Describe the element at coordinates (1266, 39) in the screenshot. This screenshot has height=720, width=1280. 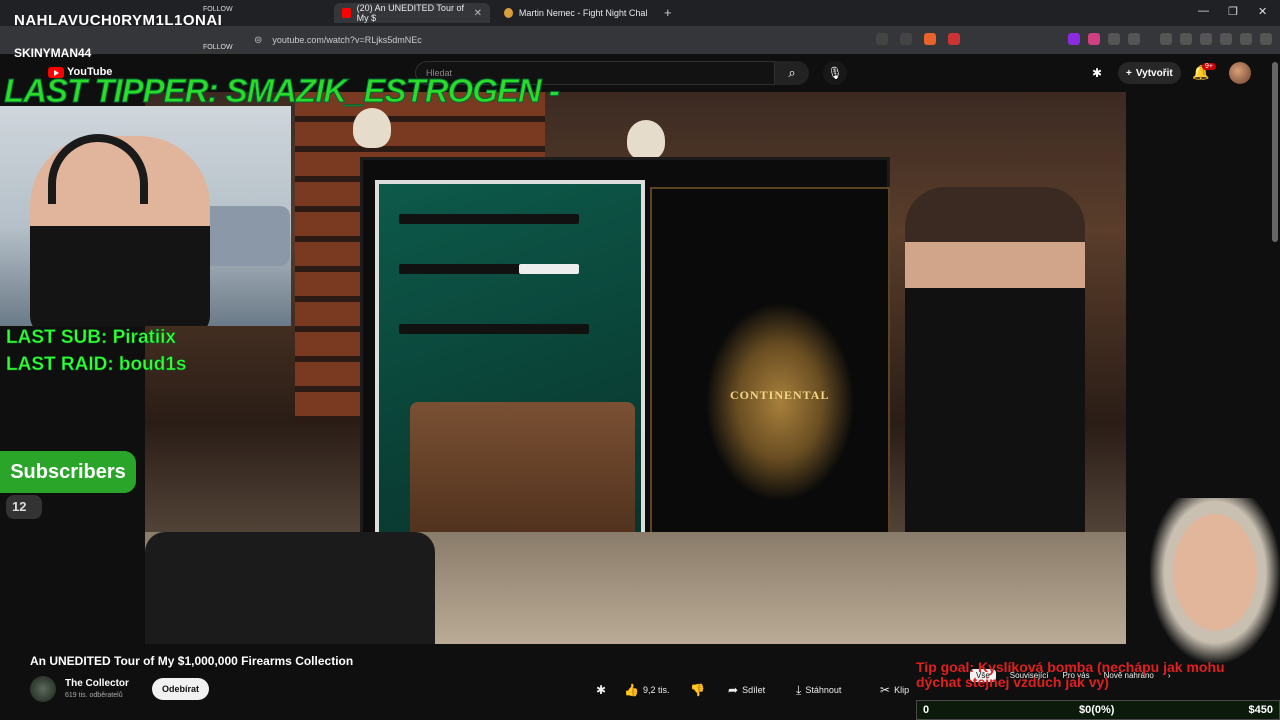
I see `menu-icon` at that location.